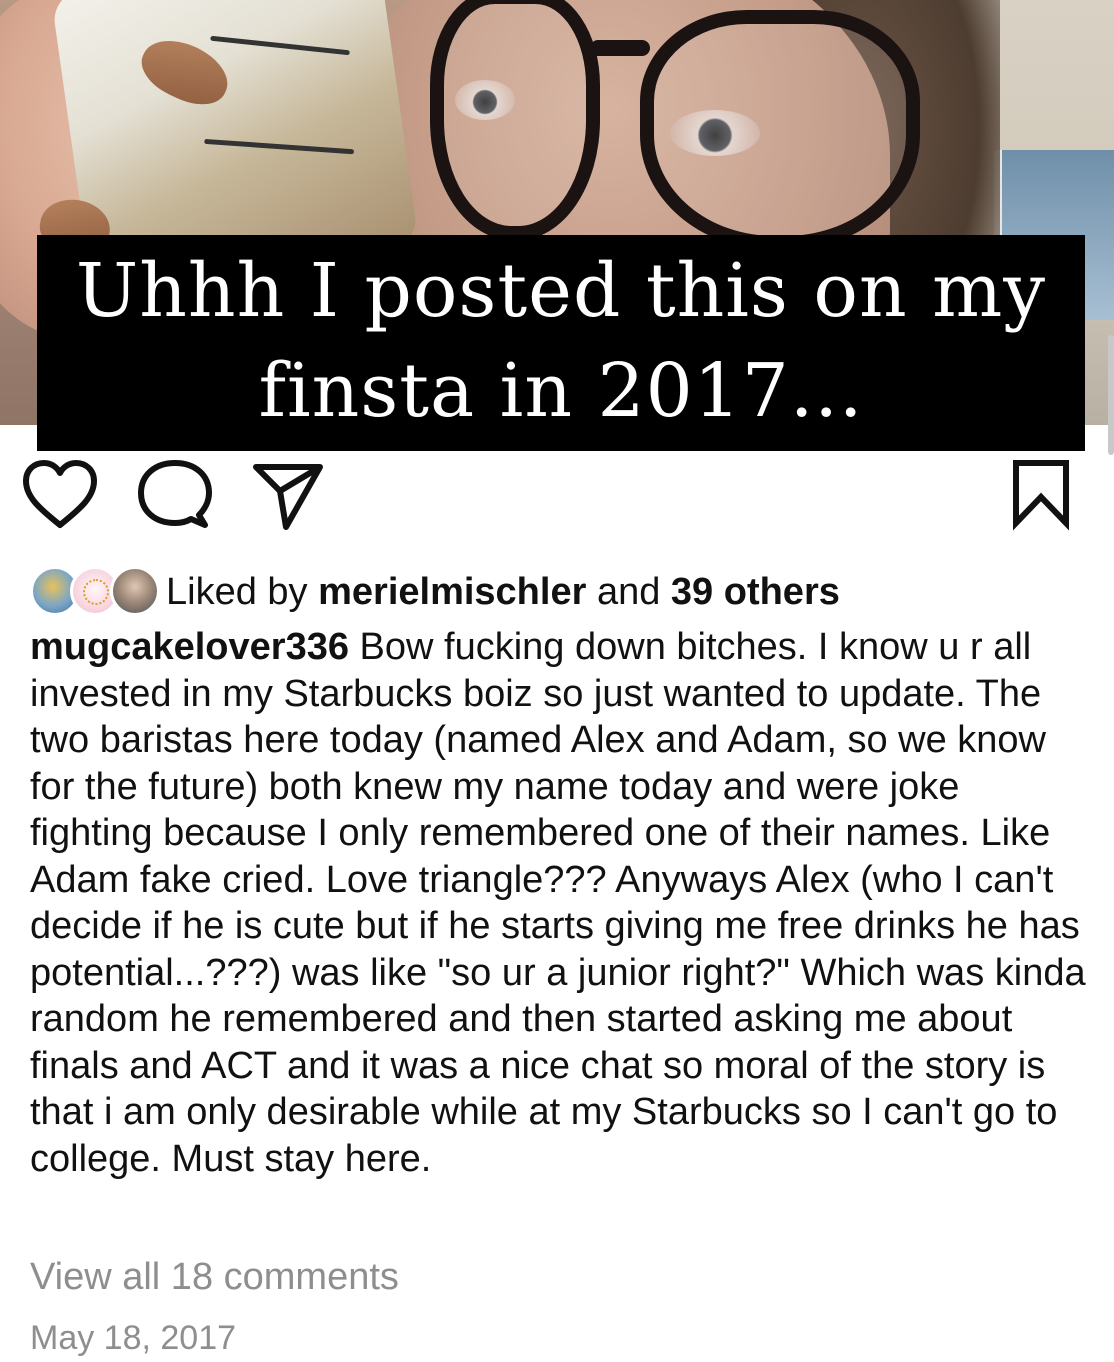  What do you see at coordinates (1041, 495) in the screenshot?
I see `bookmark-icon` at bounding box center [1041, 495].